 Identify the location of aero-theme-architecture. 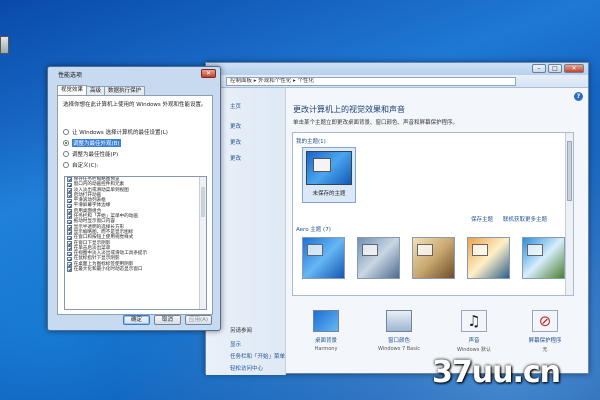
(378, 258).